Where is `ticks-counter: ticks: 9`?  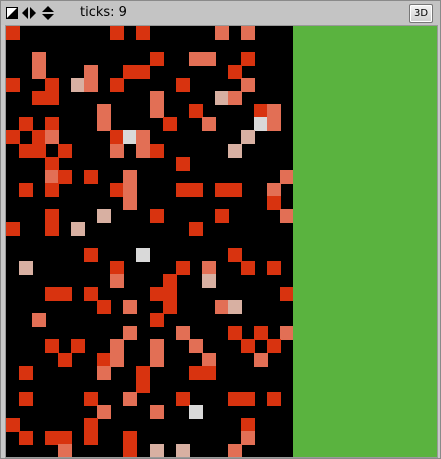 ticks-counter: ticks: 9 is located at coordinates (103, 12).